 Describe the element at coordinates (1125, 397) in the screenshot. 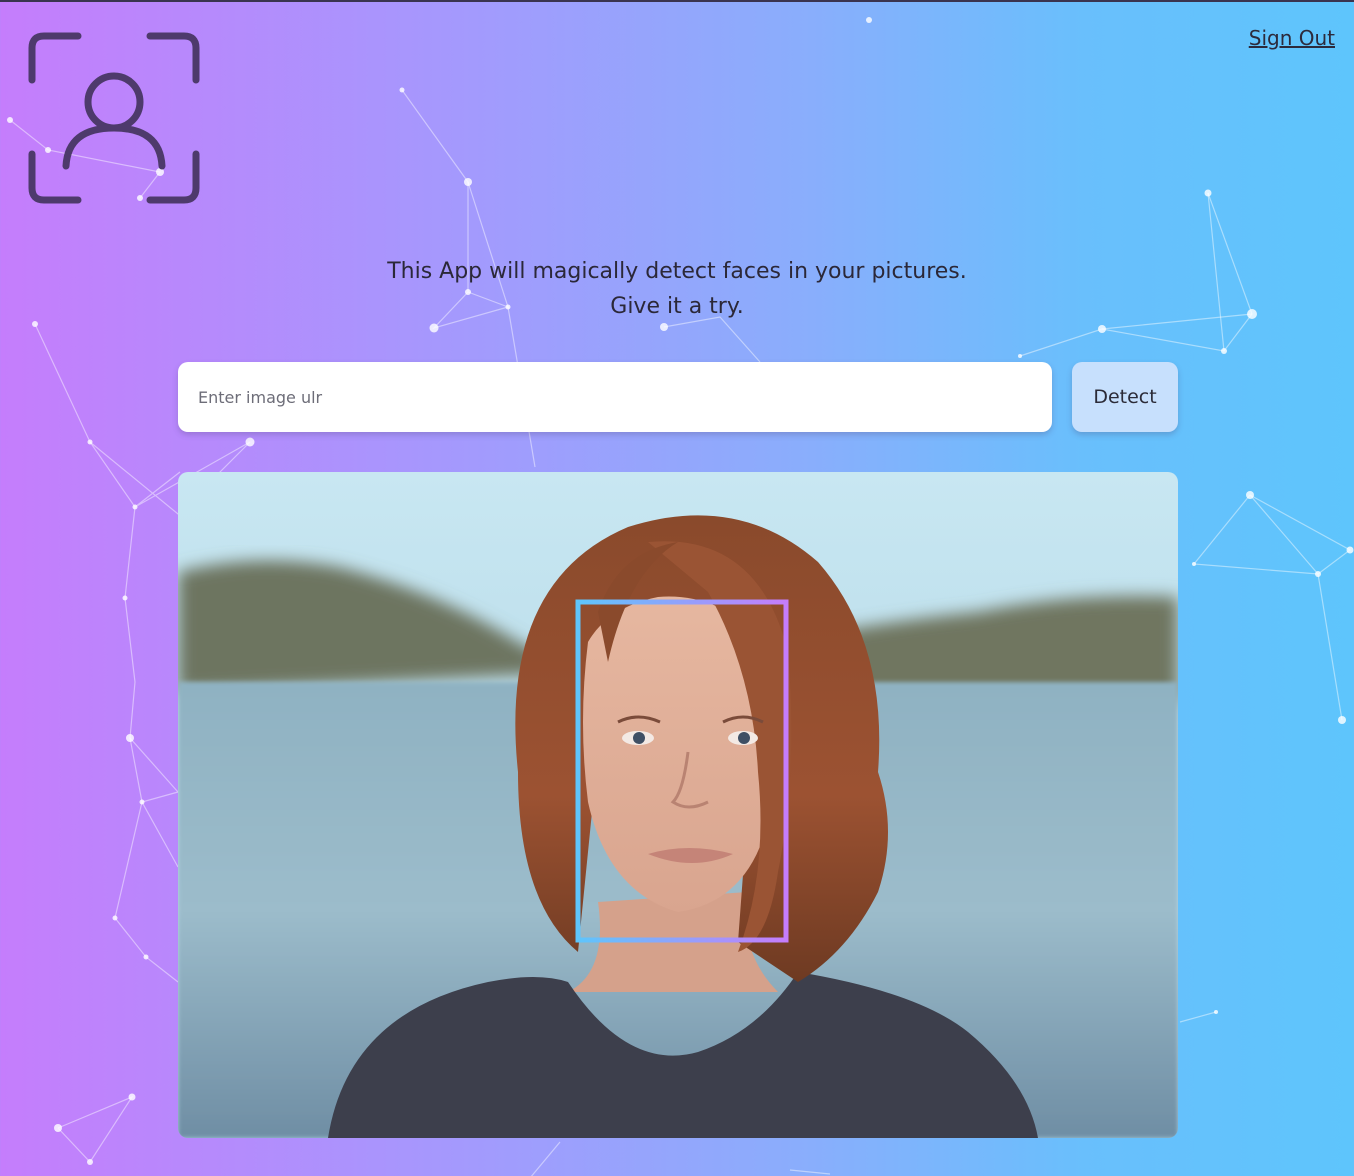

I see `detect-button: Detect` at that location.